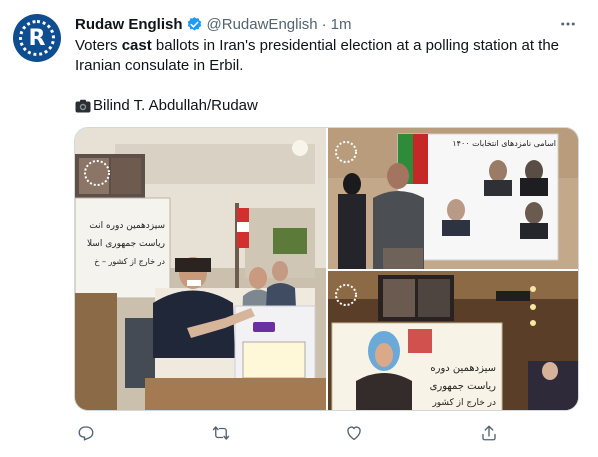  Describe the element at coordinates (86, 433) in the screenshot. I see `reply-icon` at that location.